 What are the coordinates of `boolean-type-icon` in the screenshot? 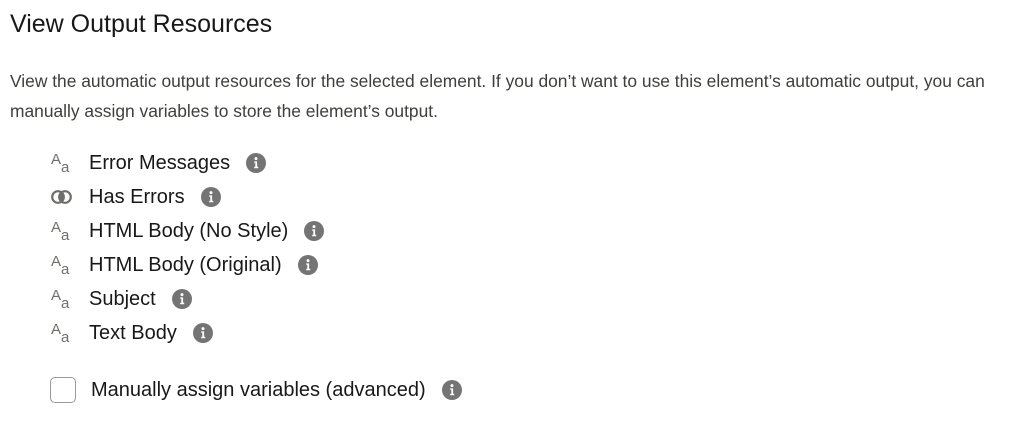 It's located at (63, 197).